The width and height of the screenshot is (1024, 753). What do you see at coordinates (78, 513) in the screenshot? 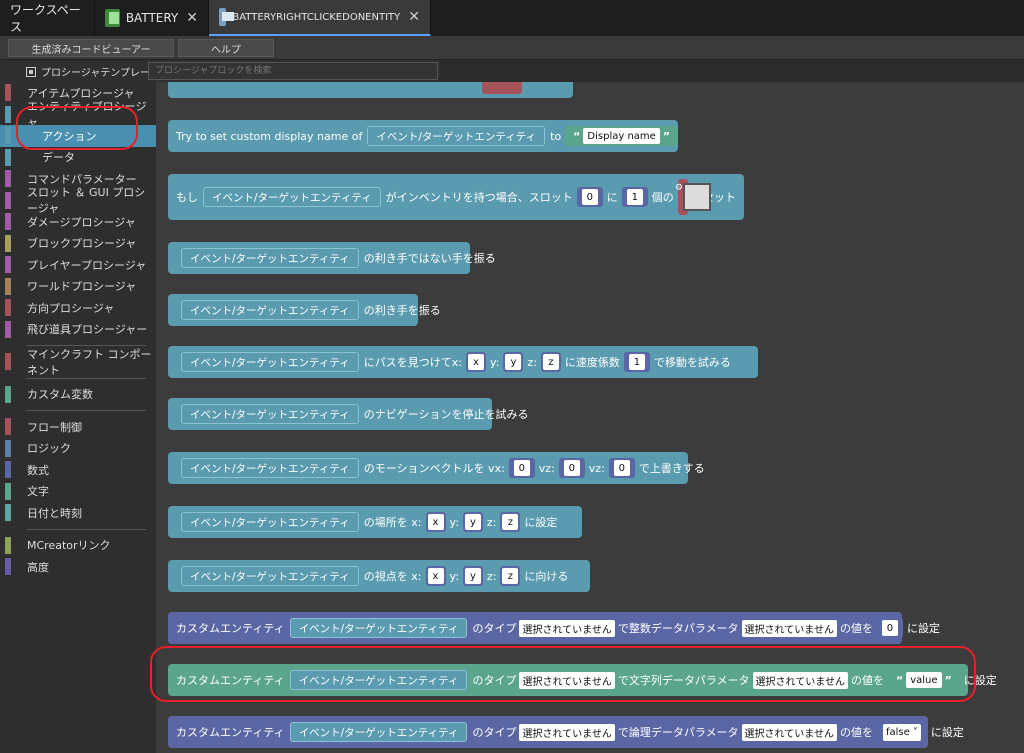
I see `sidebar-item-date-time: 日付と時刻` at bounding box center [78, 513].